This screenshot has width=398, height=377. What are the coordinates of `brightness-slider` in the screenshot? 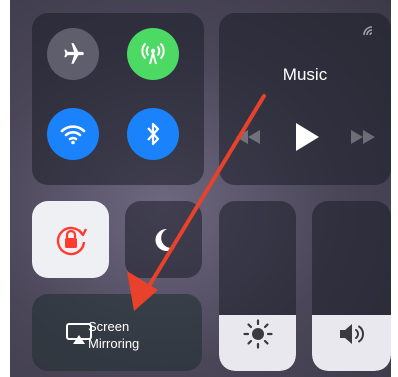 It's located at (257, 286).